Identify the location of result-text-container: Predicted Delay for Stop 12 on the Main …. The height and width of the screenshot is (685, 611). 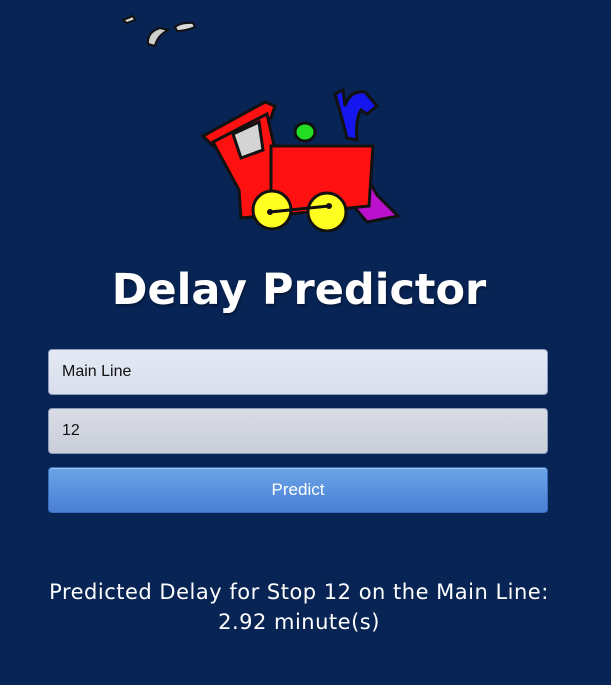
(299, 607).